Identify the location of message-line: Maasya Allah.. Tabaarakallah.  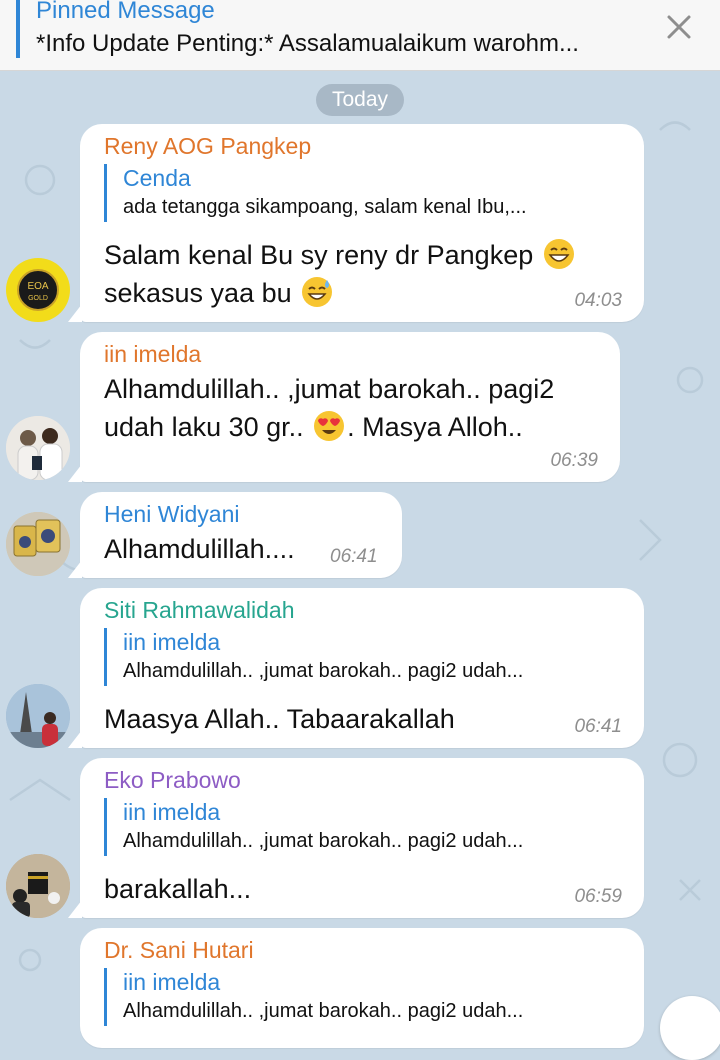
(279, 719).